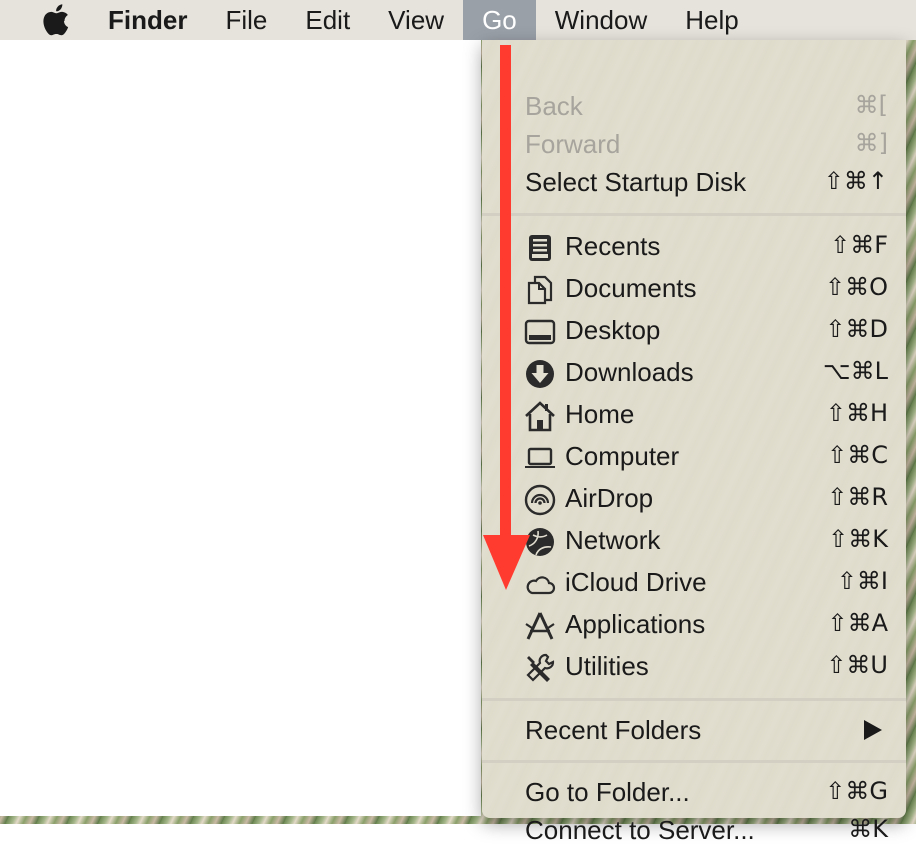  I want to click on menu-item-label: Utilities, so click(607, 666).